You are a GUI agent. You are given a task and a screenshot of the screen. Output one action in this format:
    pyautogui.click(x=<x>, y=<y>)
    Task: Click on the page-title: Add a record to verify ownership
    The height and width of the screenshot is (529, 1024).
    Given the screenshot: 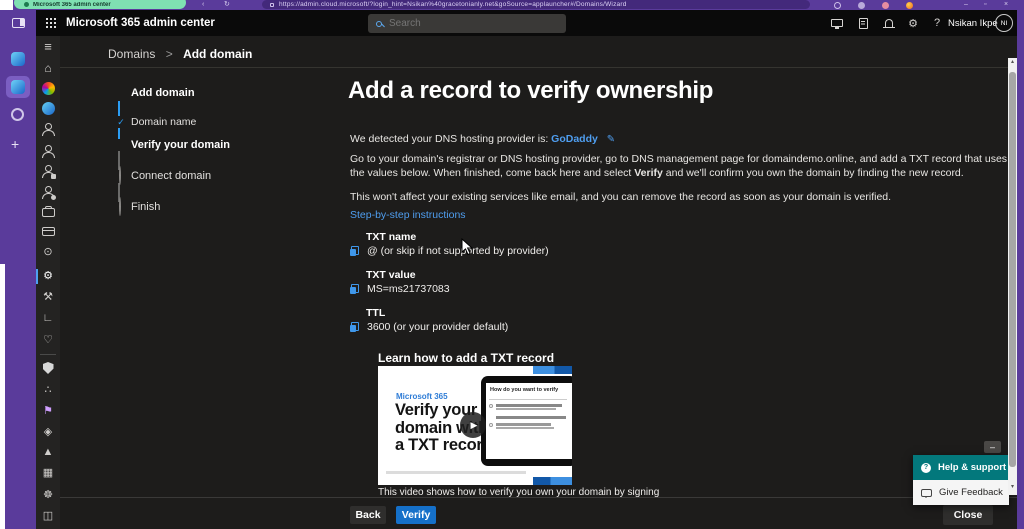 What is the action you would take?
    pyautogui.click(x=531, y=90)
    